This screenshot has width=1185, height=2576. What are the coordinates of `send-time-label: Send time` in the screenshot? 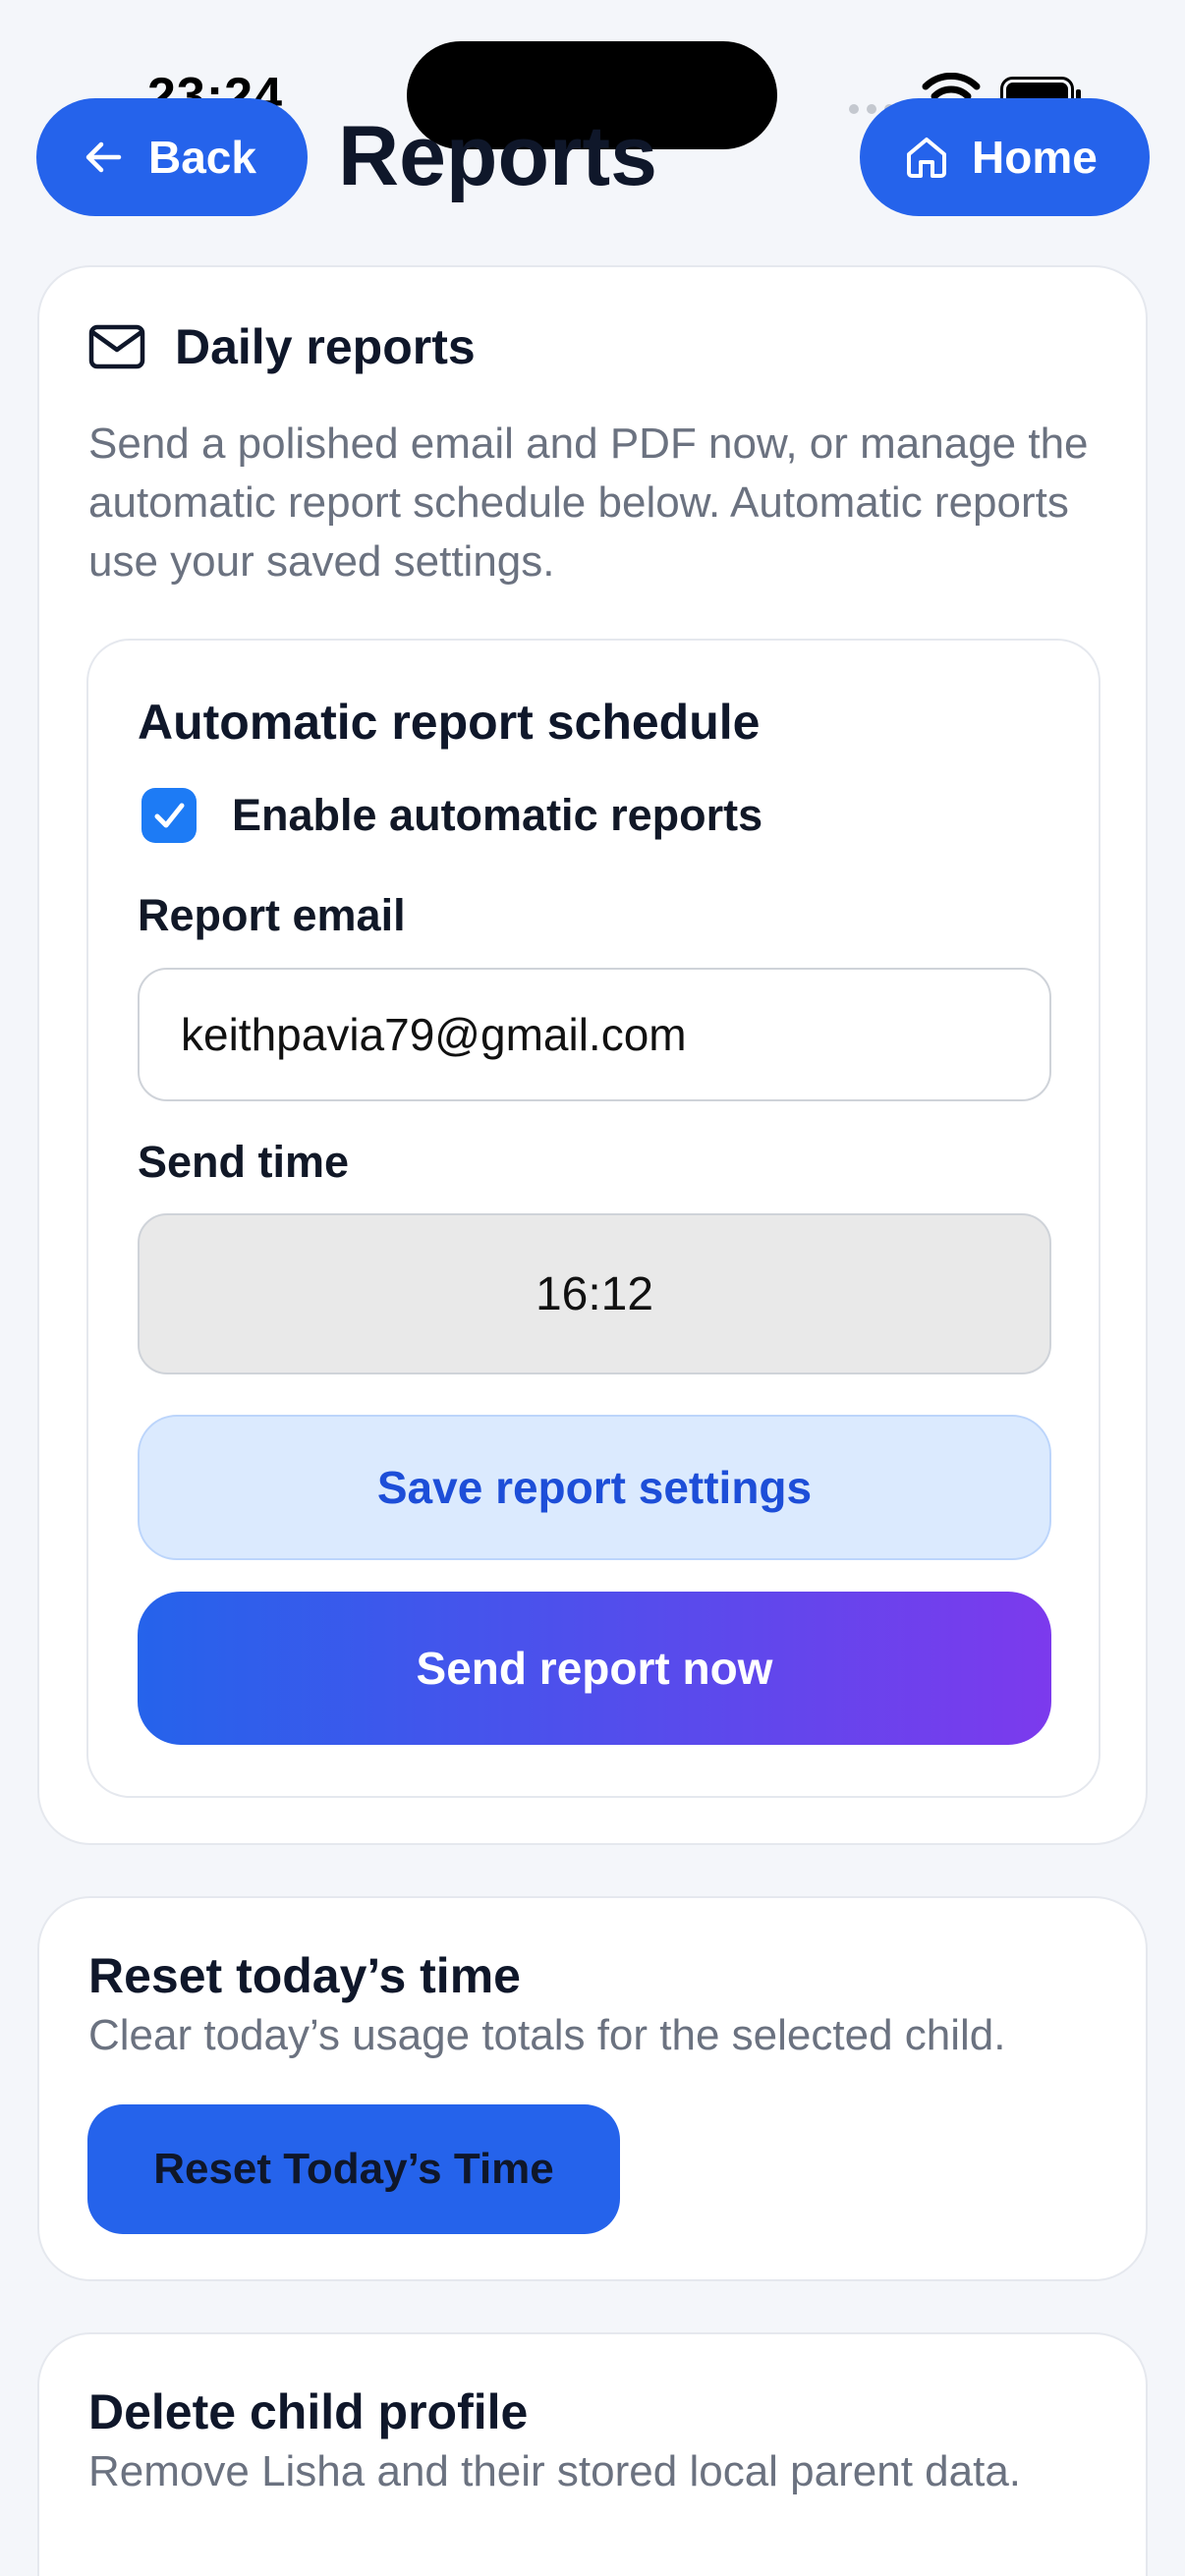 It's located at (244, 1162).